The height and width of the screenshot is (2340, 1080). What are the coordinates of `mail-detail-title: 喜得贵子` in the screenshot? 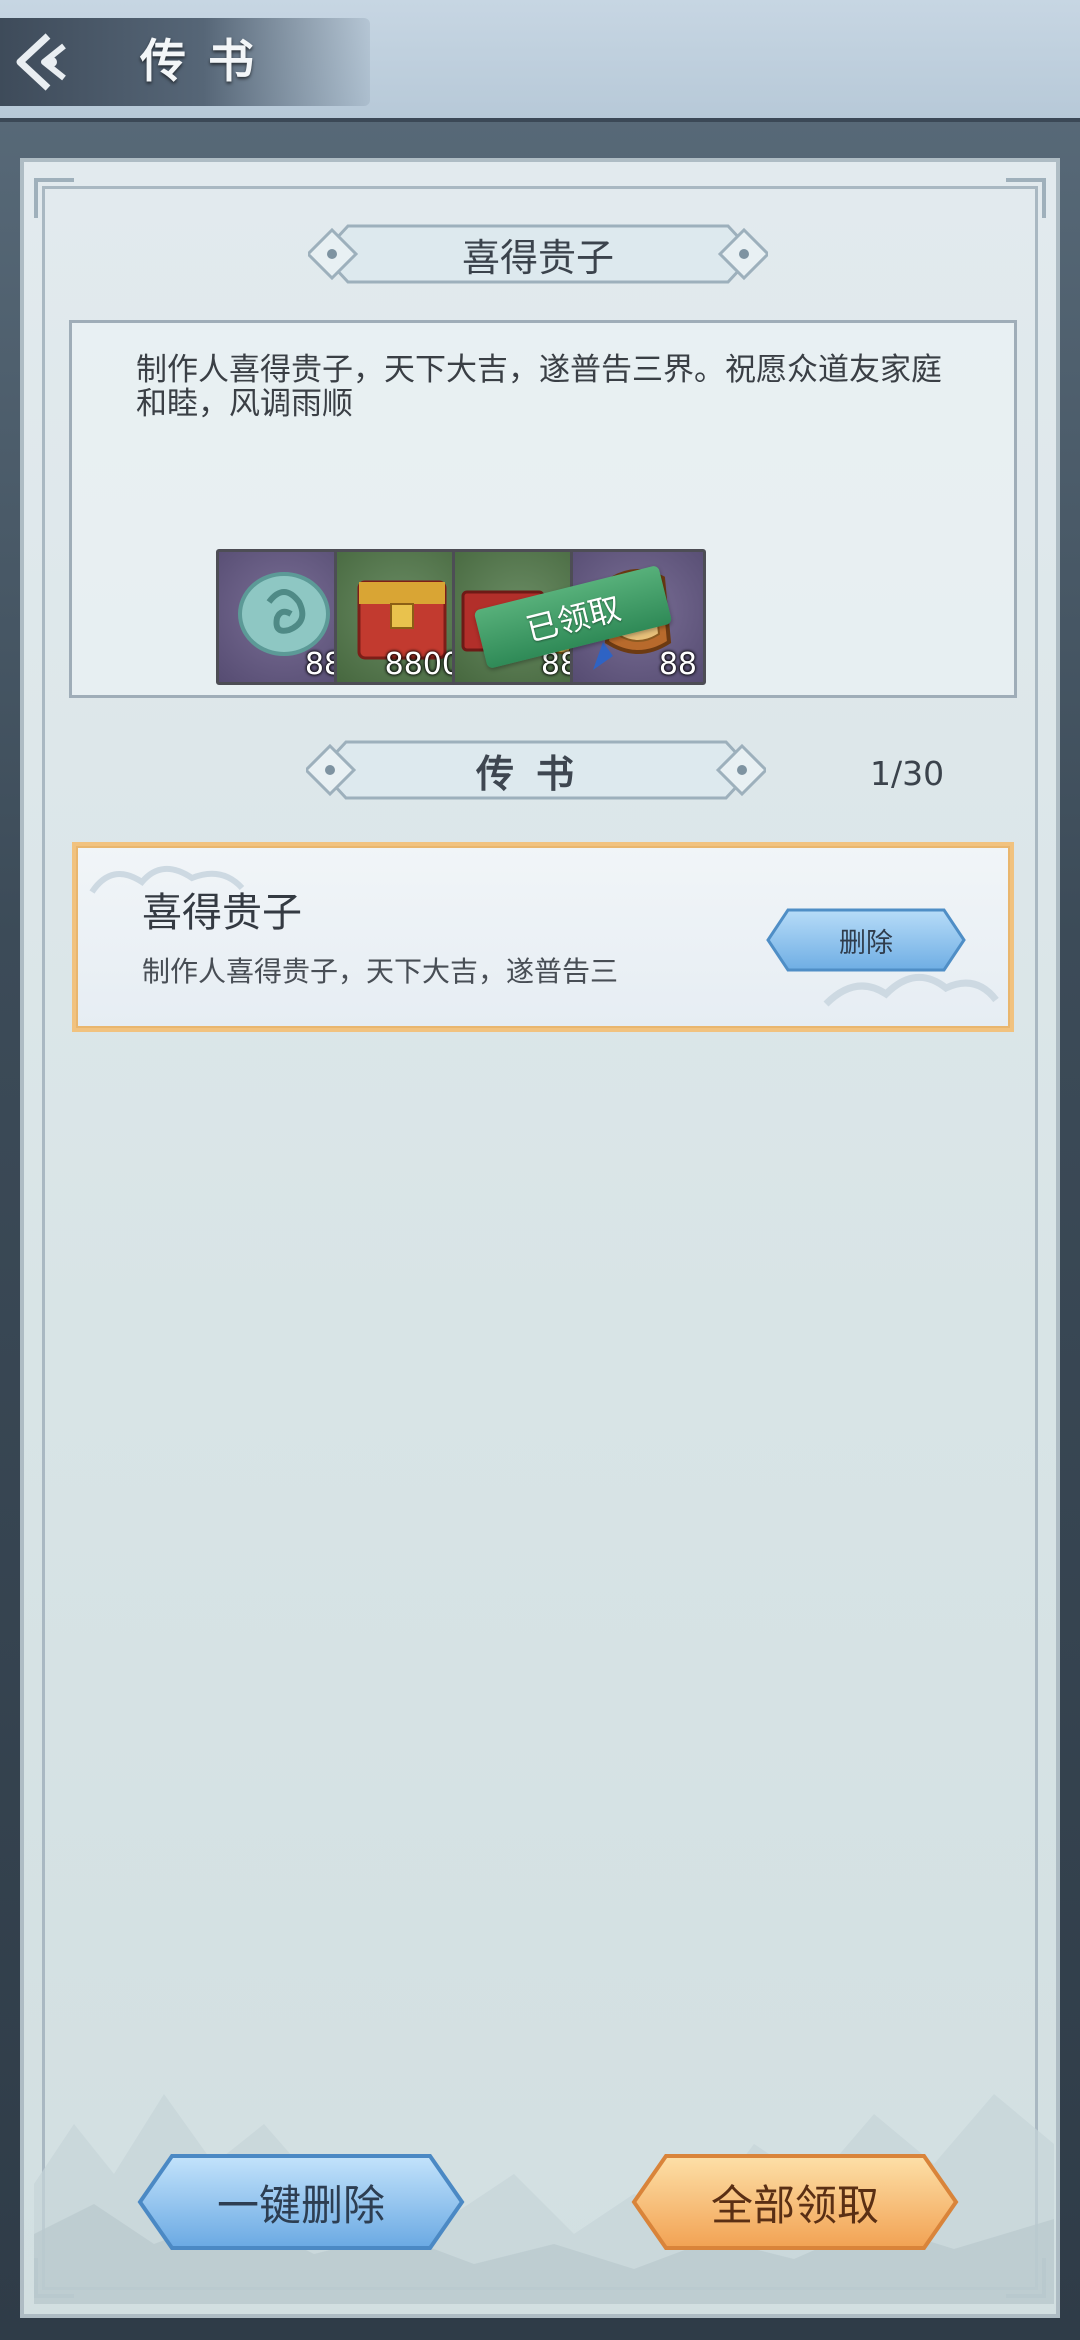 It's located at (537, 257).